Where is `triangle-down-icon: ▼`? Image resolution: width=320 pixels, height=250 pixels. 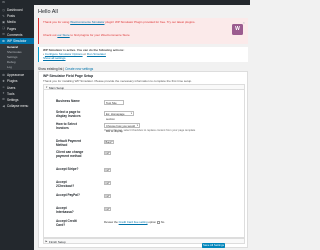 triangle-down-icon: ▼ is located at coordinates (46, 88).